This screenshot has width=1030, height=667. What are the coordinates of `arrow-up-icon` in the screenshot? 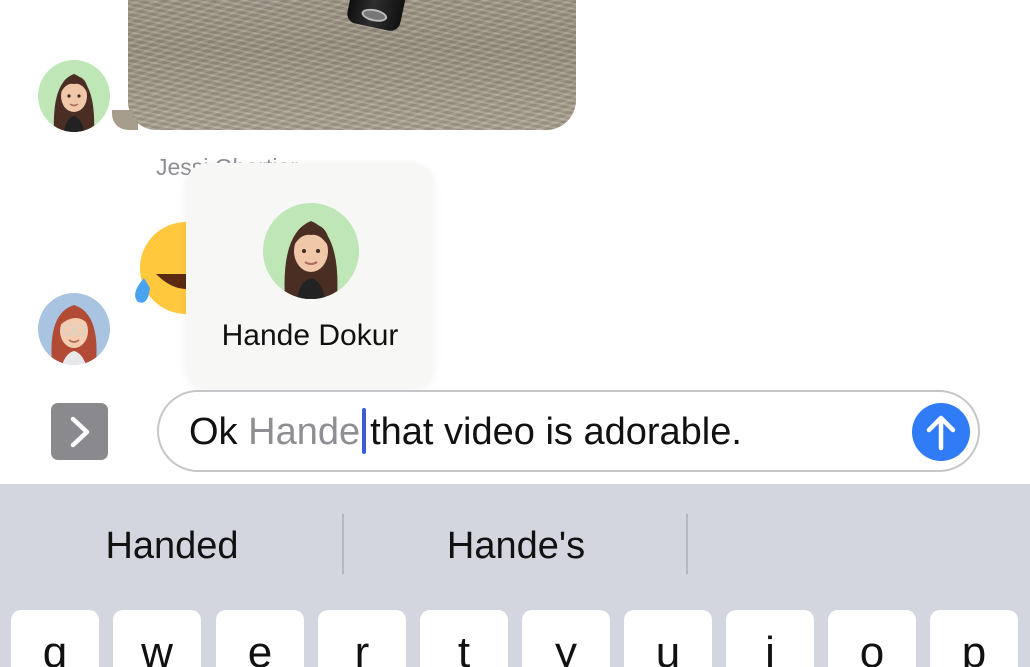 It's located at (941, 433).